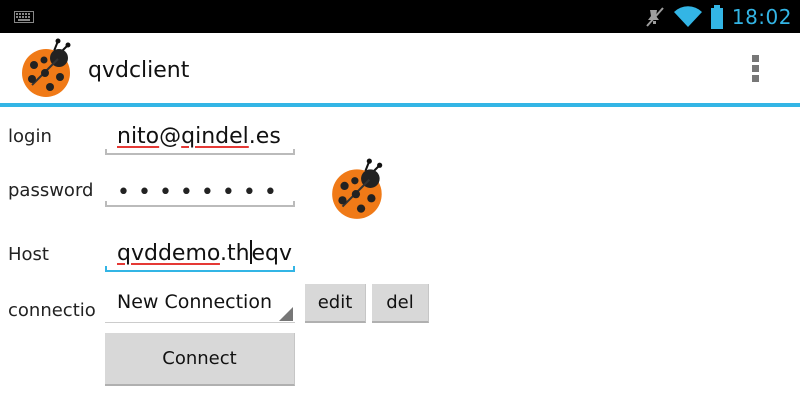 Image resolution: width=800 pixels, height=406 pixels. What do you see at coordinates (30, 136) in the screenshot?
I see `login-label: login` at bounding box center [30, 136].